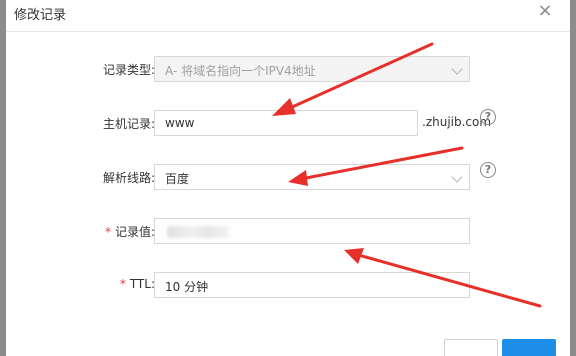 The width and height of the screenshot is (576, 356). I want to click on host-record-input: www, so click(286, 123).